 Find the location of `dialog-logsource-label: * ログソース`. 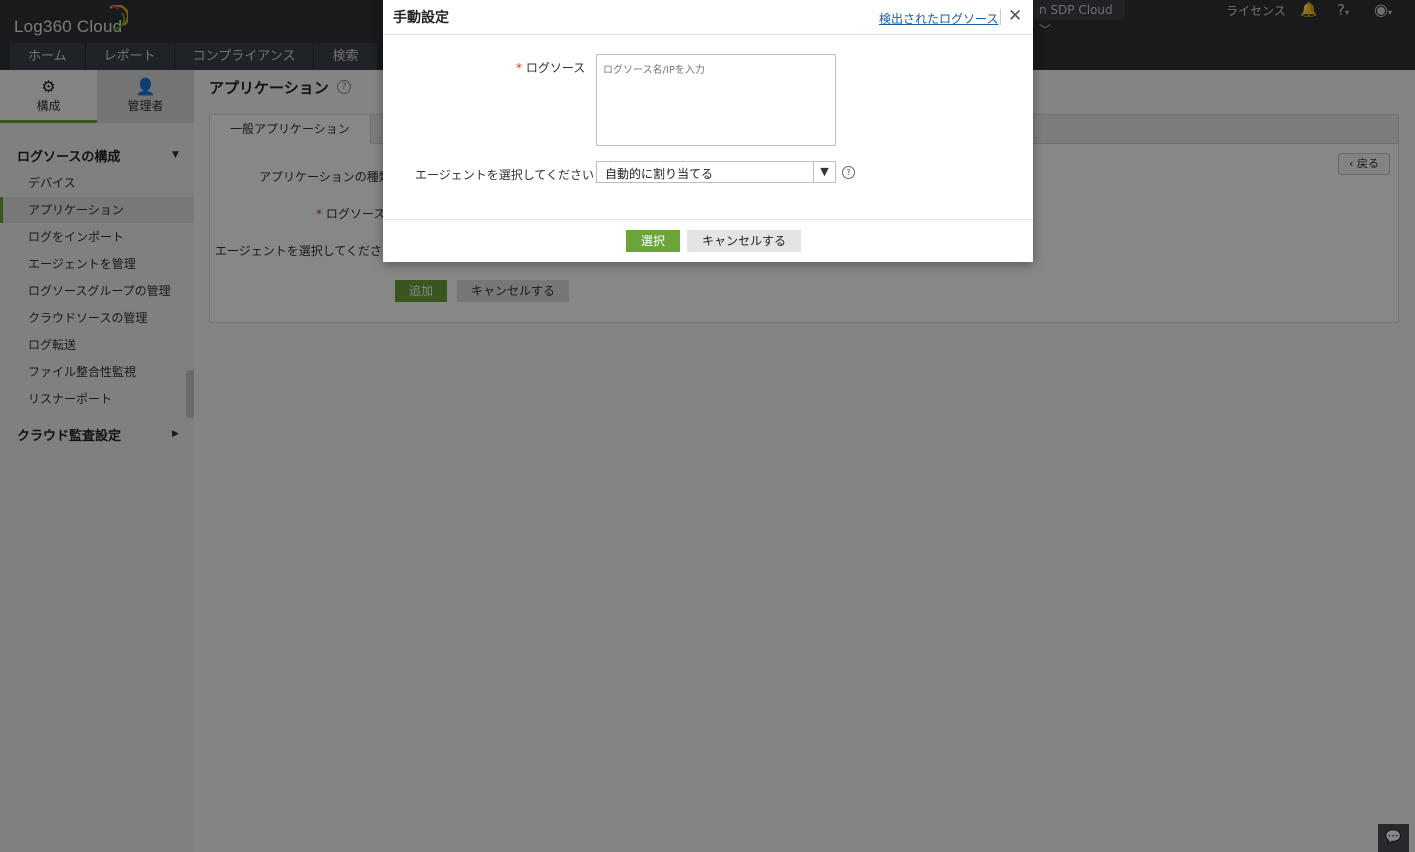

dialog-logsource-label: * ログソース is located at coordinates (550, 67).